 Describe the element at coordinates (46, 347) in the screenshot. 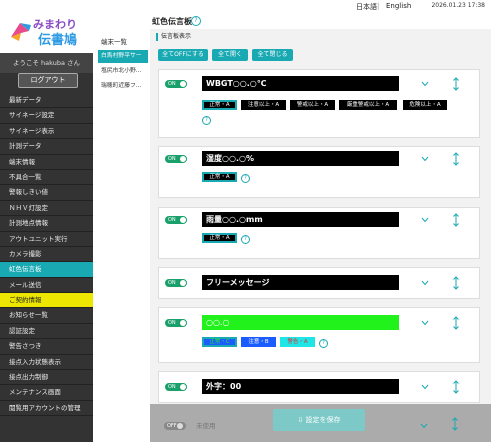

I see `sidebar-item-warning: 警告さつき` at that location.